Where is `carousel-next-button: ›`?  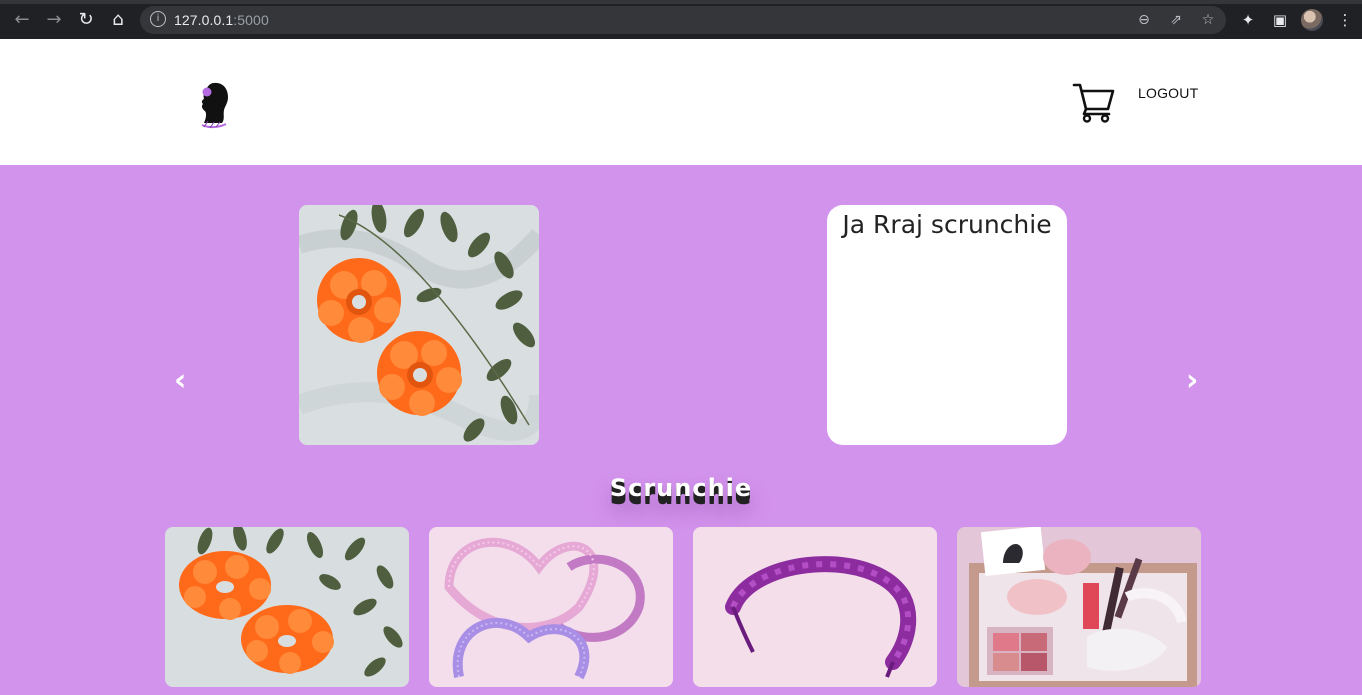
carousel-next-button: › is located at coordinates (1192, 381).